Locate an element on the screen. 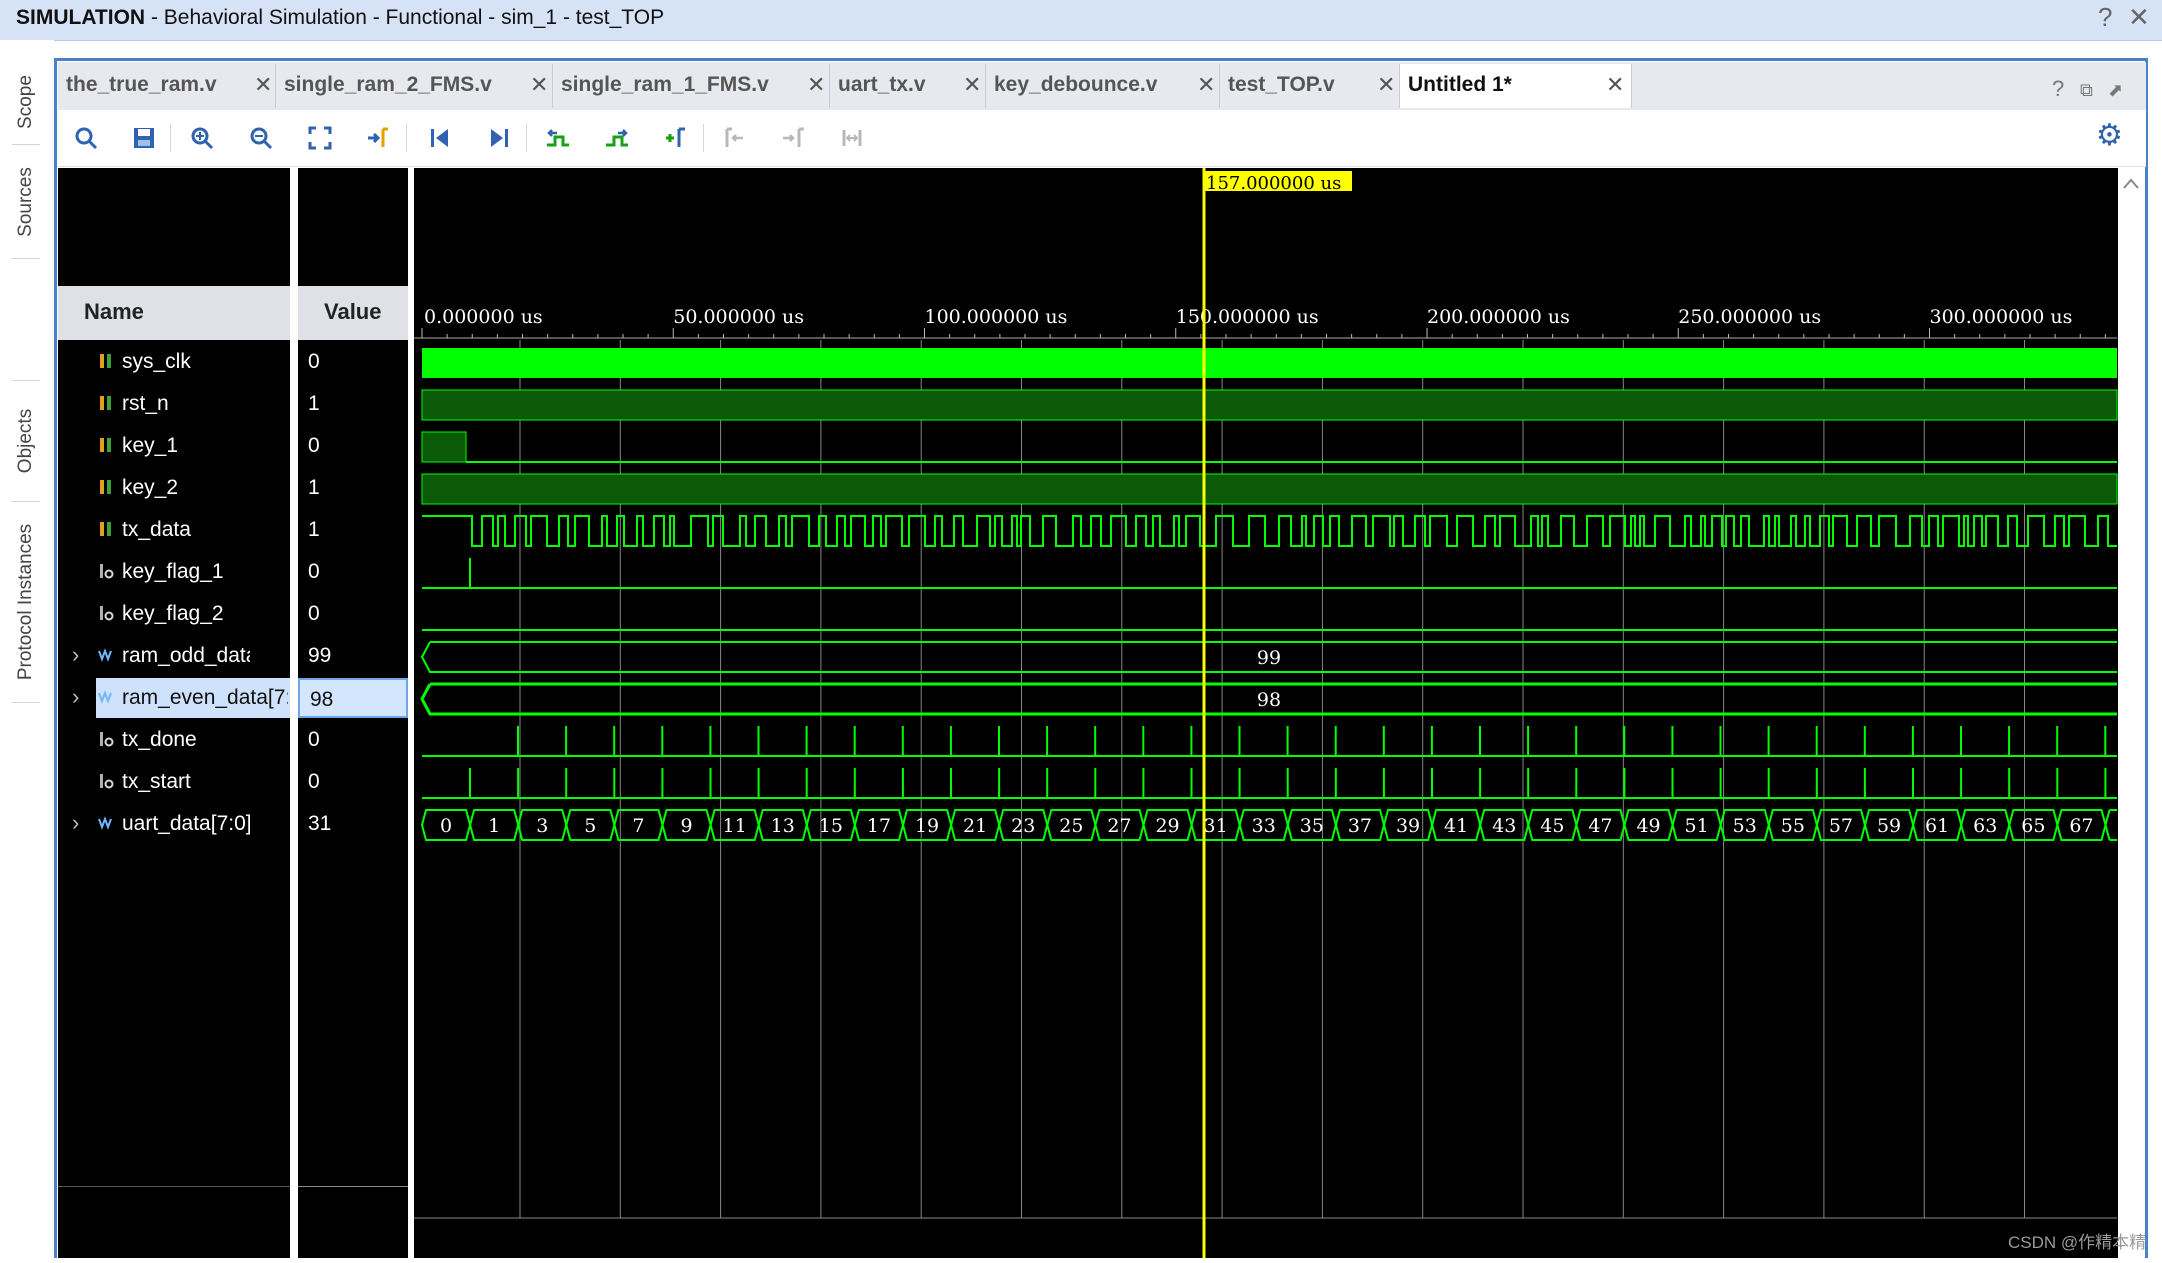 Image resolution: width=2162 pixels, height=1263 pixels. go-to-end-icon is located at coordinates (499, 138).